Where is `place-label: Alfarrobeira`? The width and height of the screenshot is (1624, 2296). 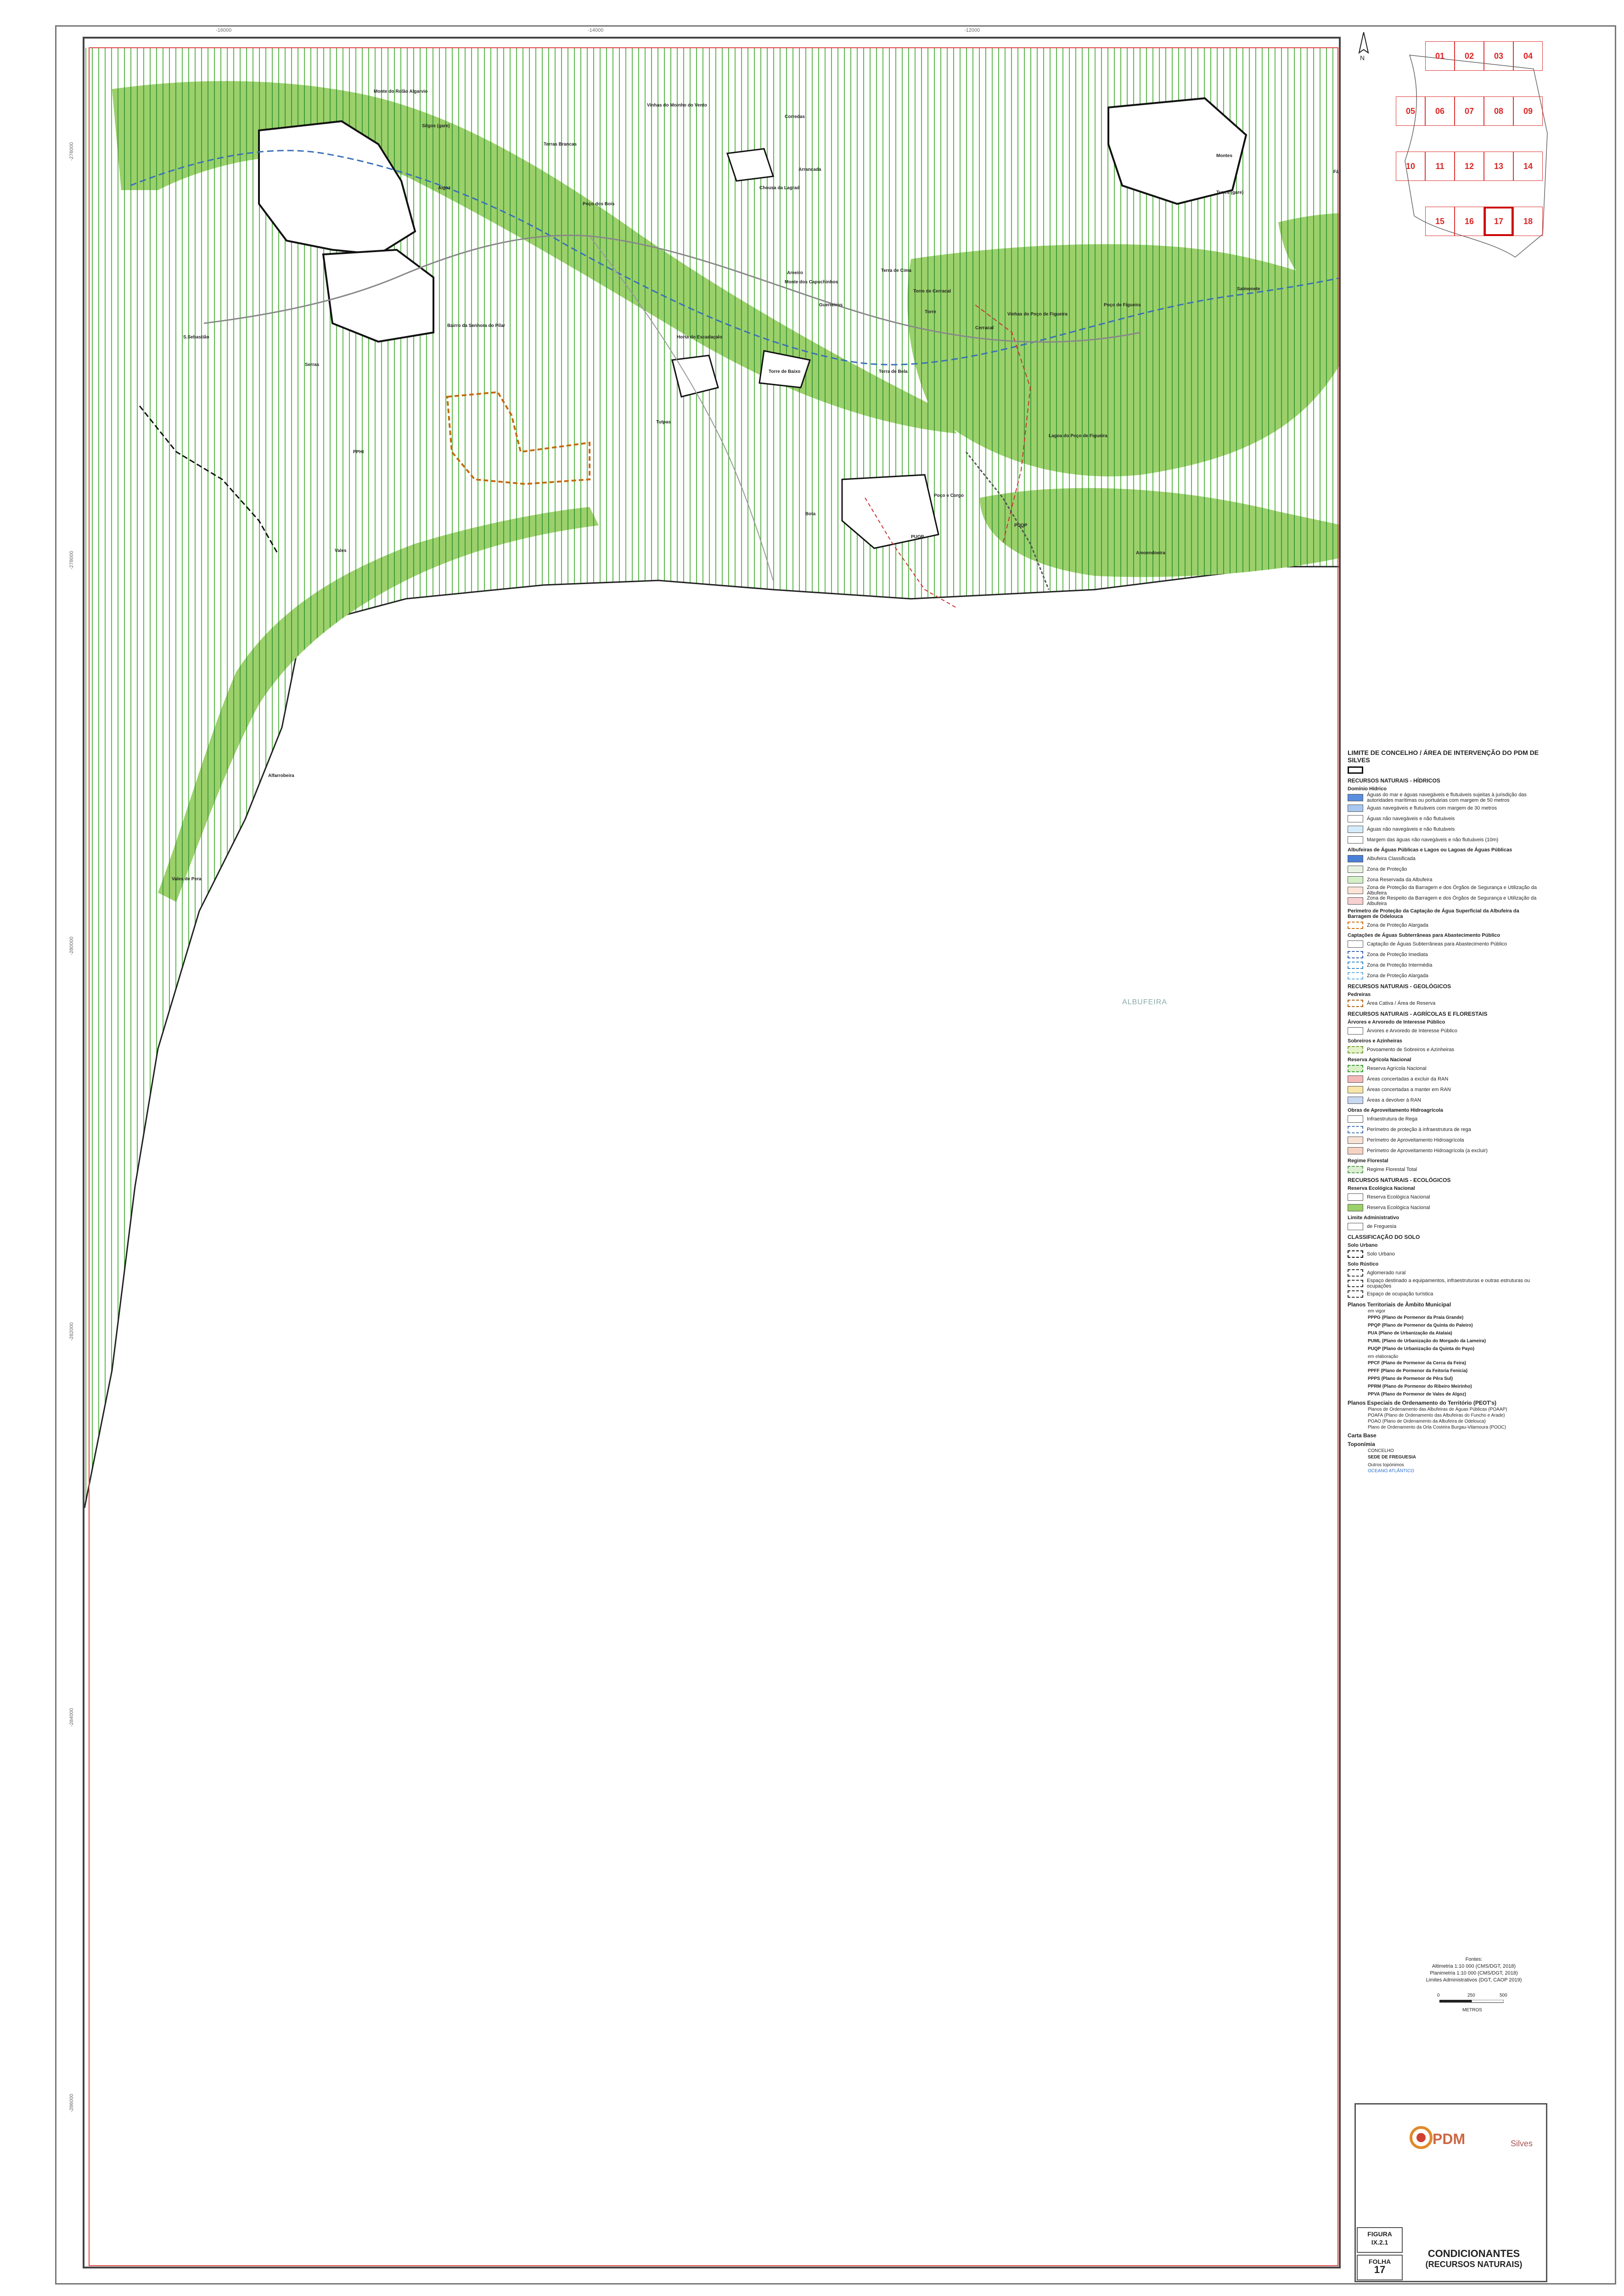 place-label: Alfarrobeira is located at coordinates (281, 775).